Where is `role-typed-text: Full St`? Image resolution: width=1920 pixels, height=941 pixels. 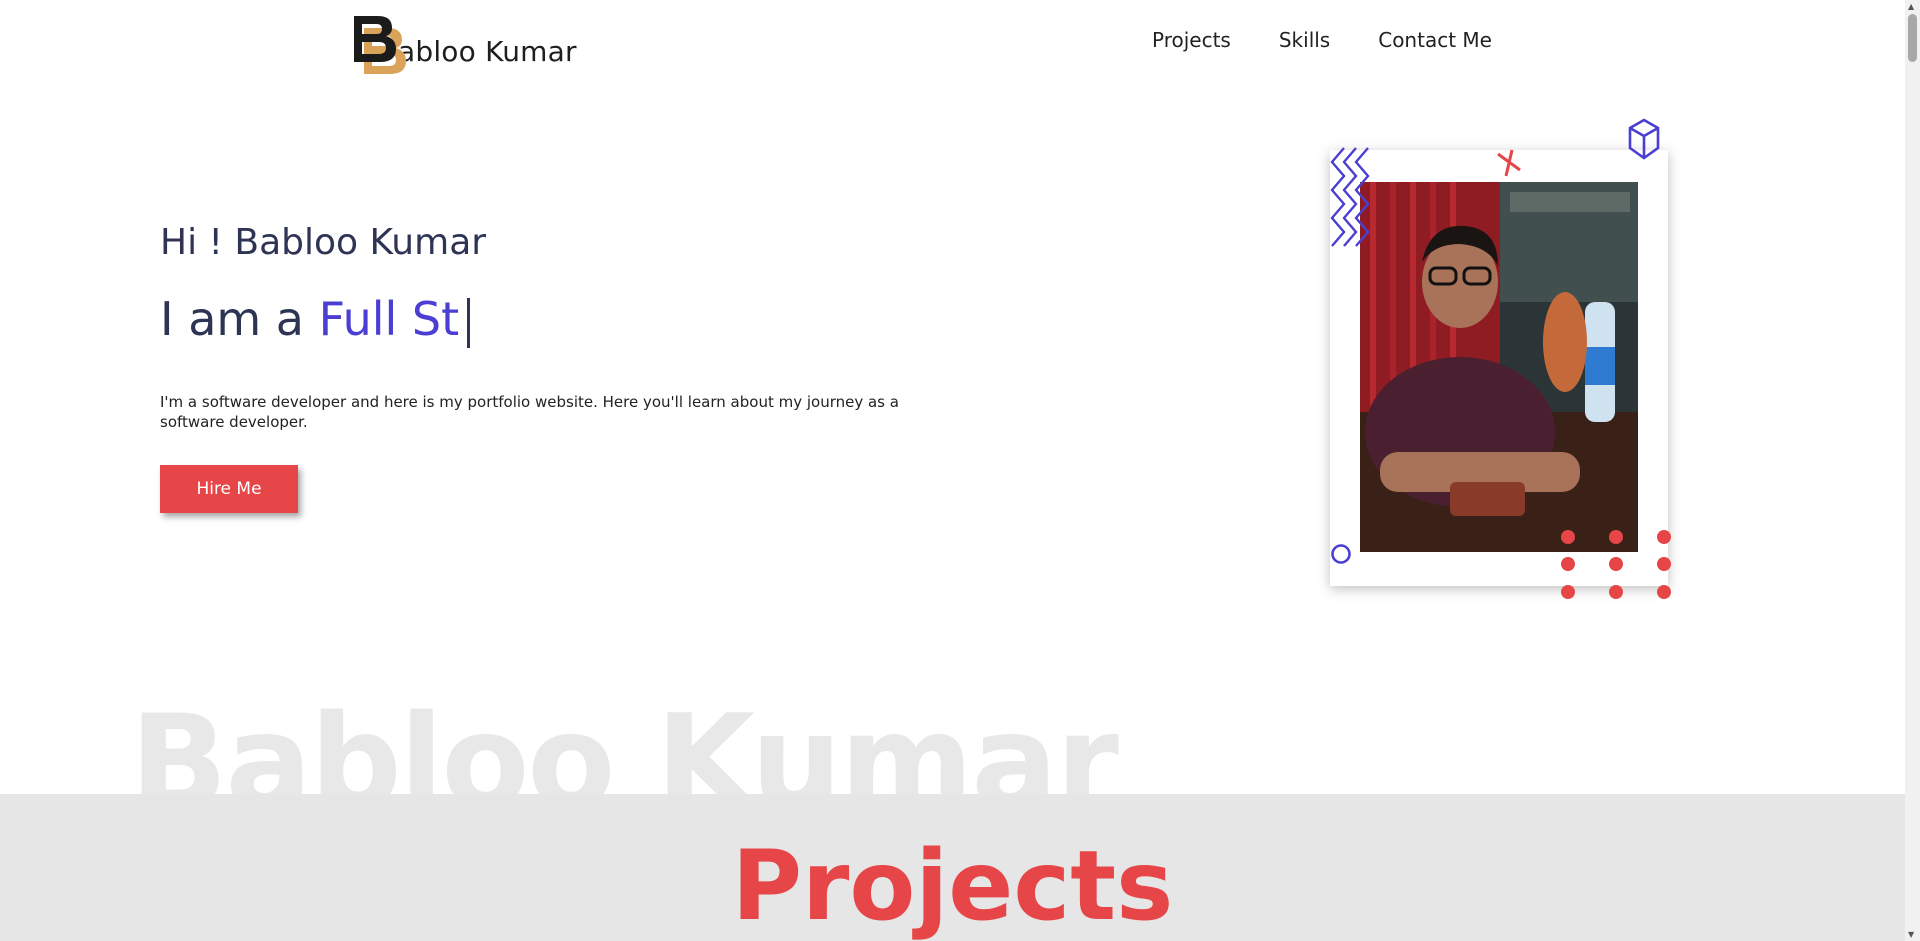
role-typed-text: Full St is located at coordinates (389, 319).